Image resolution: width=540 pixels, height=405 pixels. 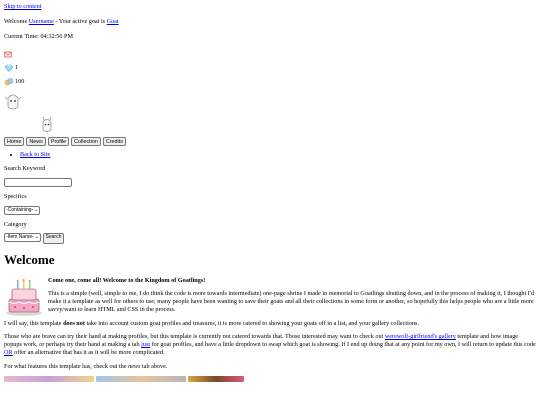 What do you see at coordinates (9, 82) in the screenshot?
I see `coin-icon` at bounding box center [9, 82].